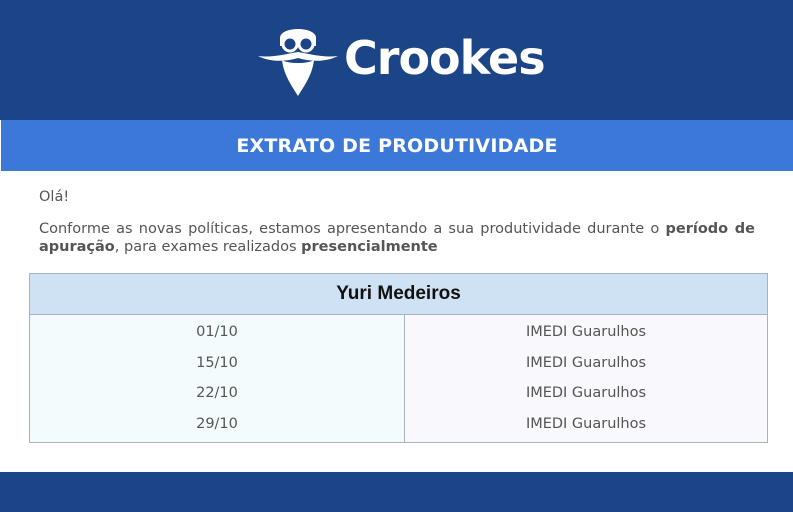 This screenshot has height=512, width=793. What do you see at coordinates (217, 378) in the screenshot?
I see `date-column: 01/10 15/10 22/10 29/10` at bounding box center [217, 378].